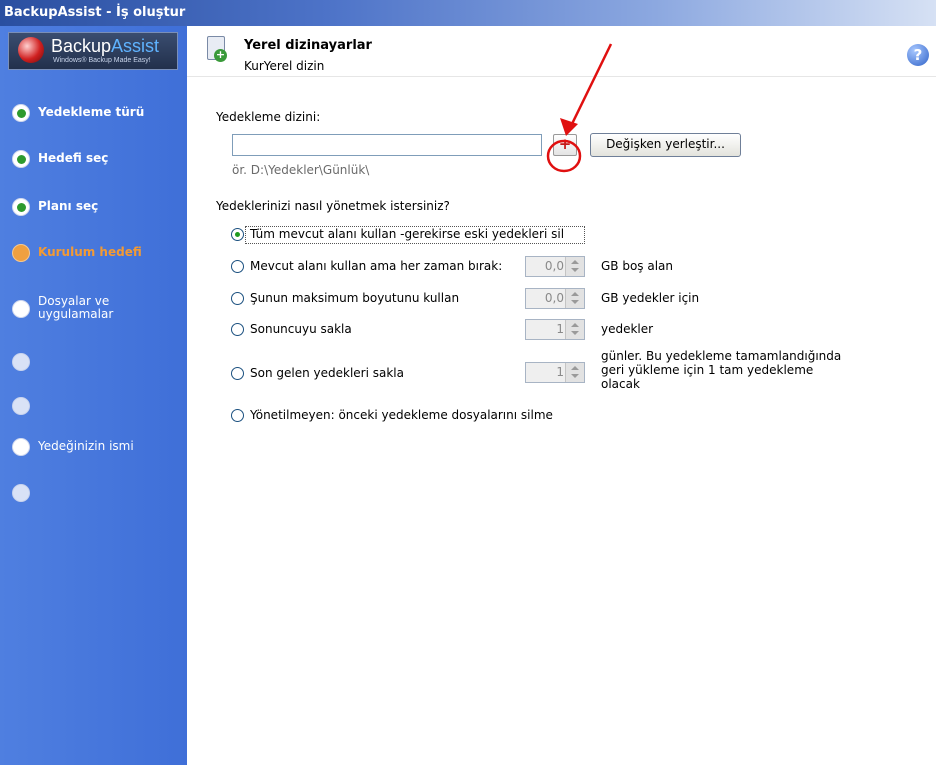 Image resolution: width=936 pixels, height=765 pixels. I want to click on help-icon: ?, so click(918, 55).